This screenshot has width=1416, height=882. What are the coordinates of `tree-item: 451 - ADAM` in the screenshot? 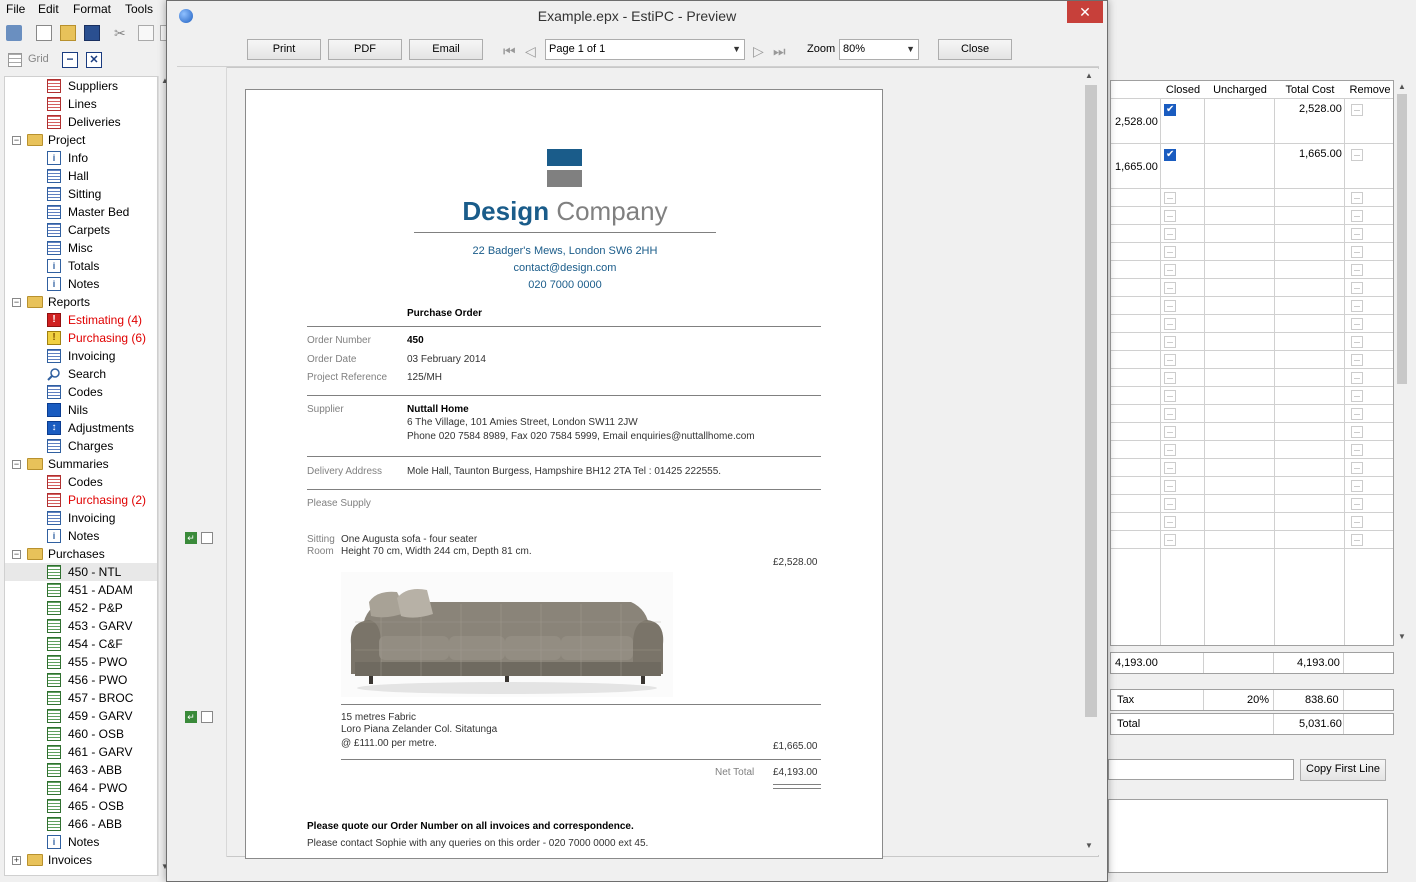 It's located at (81, 590).